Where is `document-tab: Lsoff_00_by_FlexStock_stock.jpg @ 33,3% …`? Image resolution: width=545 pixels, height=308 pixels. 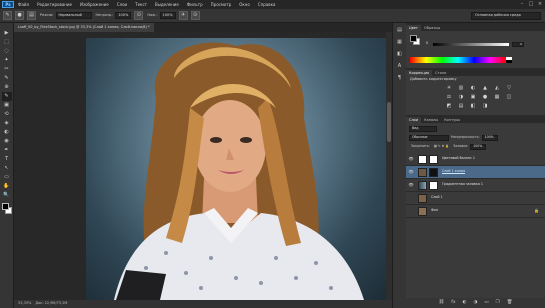
document-tab: Lsoff_00_by_FlexStock_stock.jpg @ 33,3% … is located at coordinates (84, 27).